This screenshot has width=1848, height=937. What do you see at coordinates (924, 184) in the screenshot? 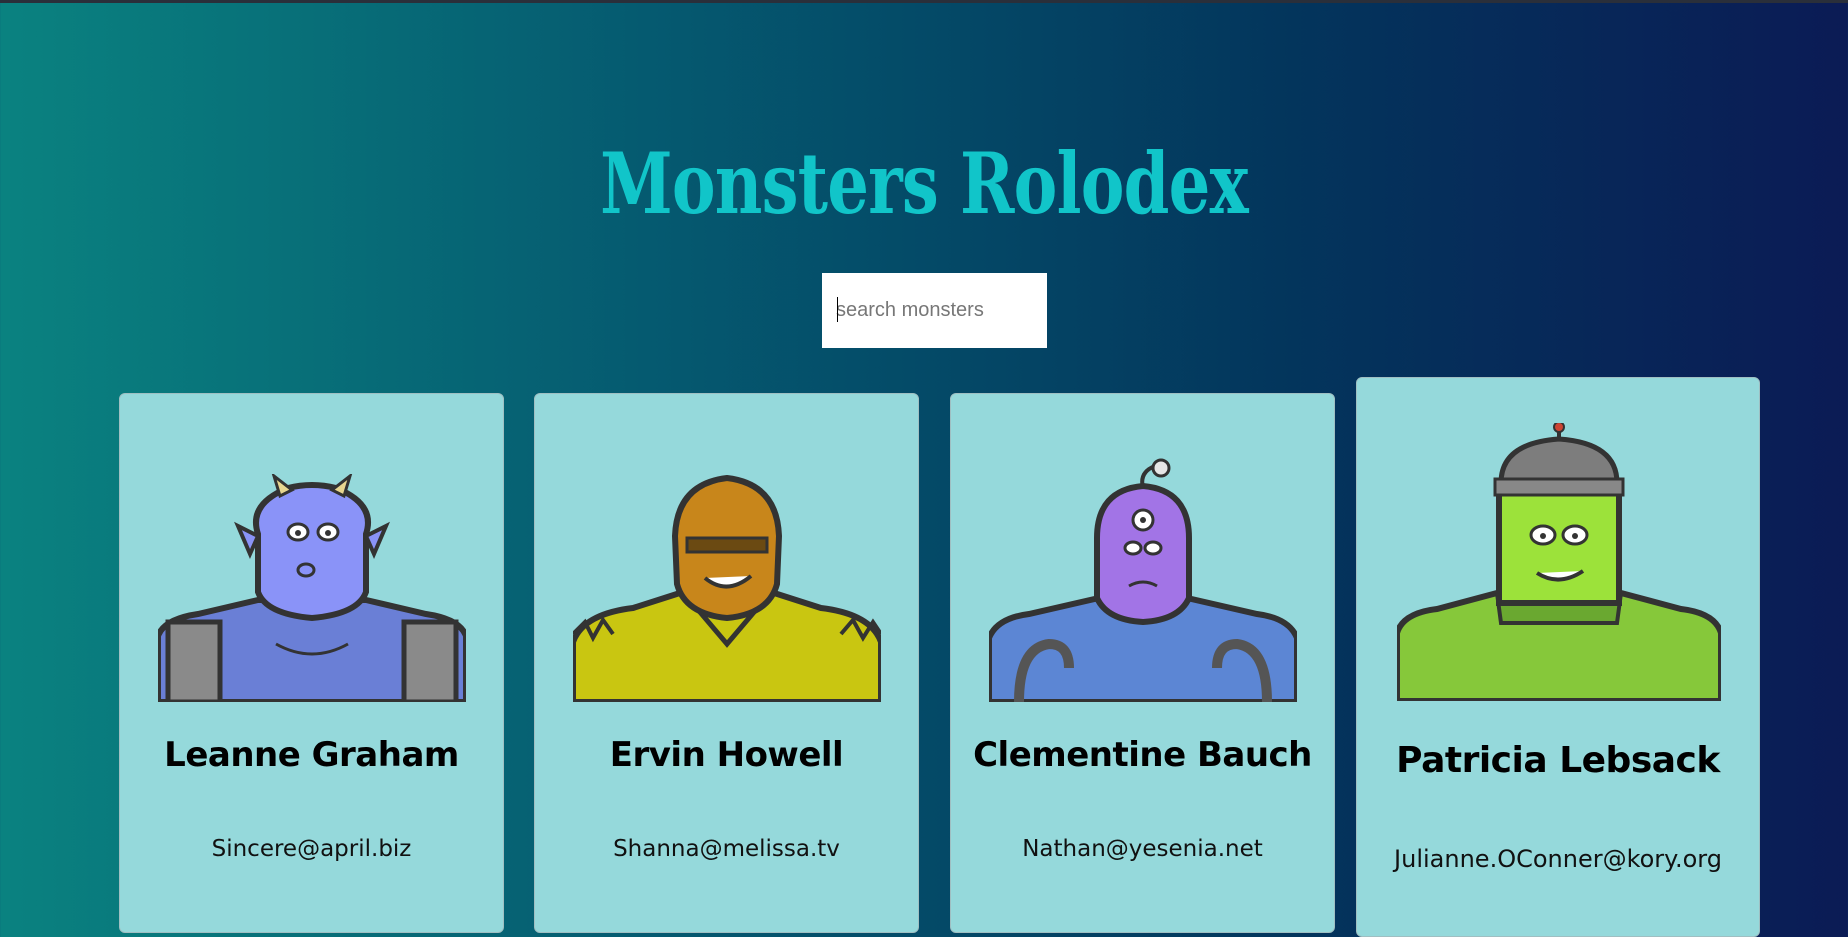
I see `page-title: Monsters Rolodex` at bounding box center [924, 184].